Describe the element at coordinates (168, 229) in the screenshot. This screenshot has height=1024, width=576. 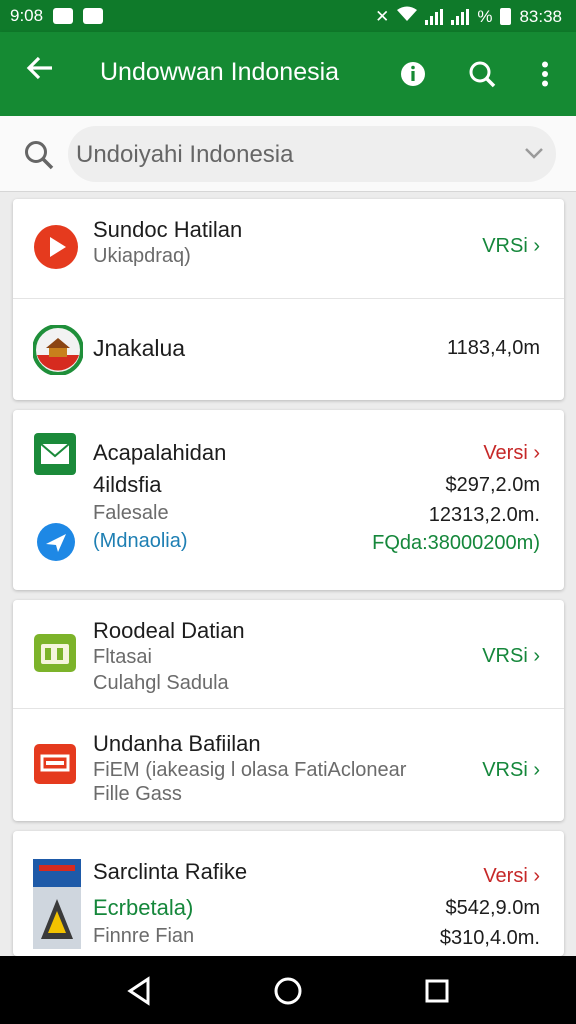
I see `item-title: Sundoc Hatilan` at that location.